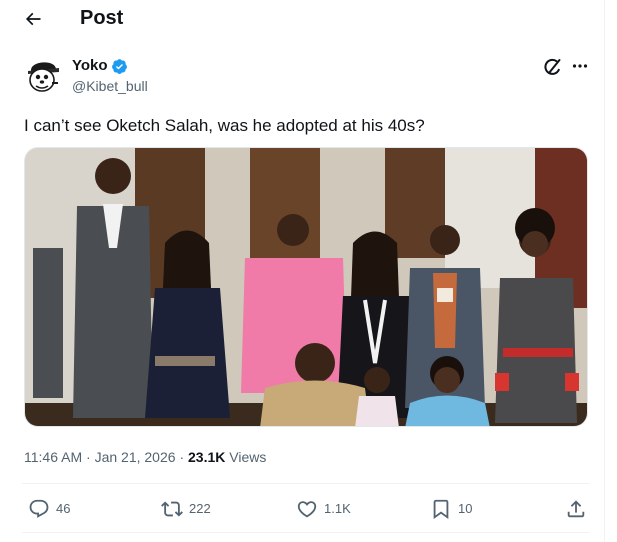 Image resolution: width=617 pixels, height=542 pixels. I want to click on repost-icon, so click(172, 509).